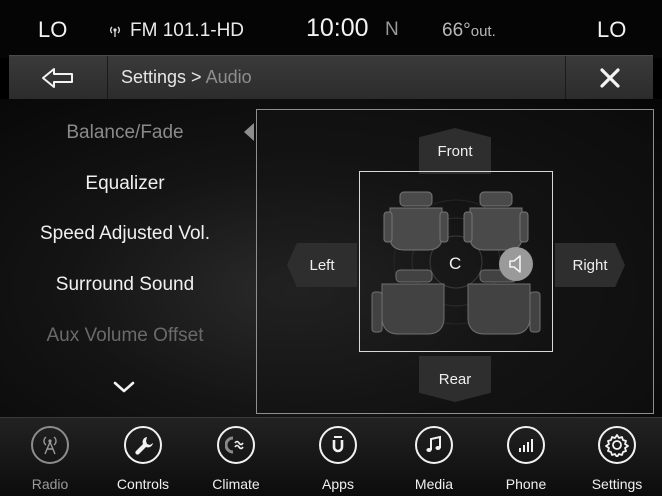  I want to click on compass-heading: N, so click(392, 29).